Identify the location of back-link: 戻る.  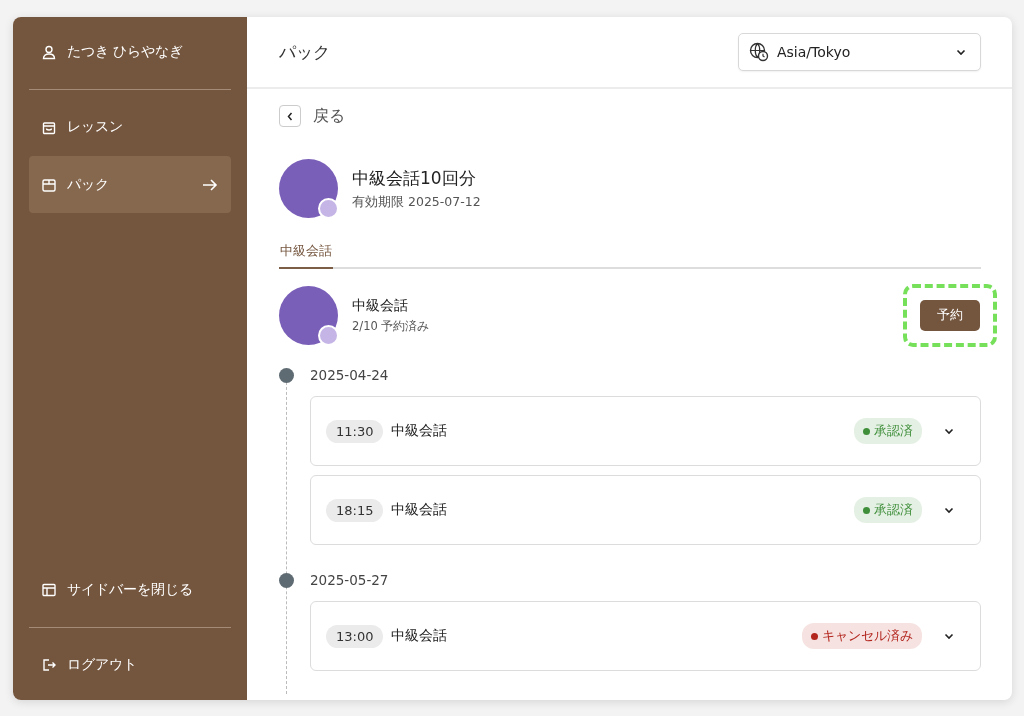
(329, 116).